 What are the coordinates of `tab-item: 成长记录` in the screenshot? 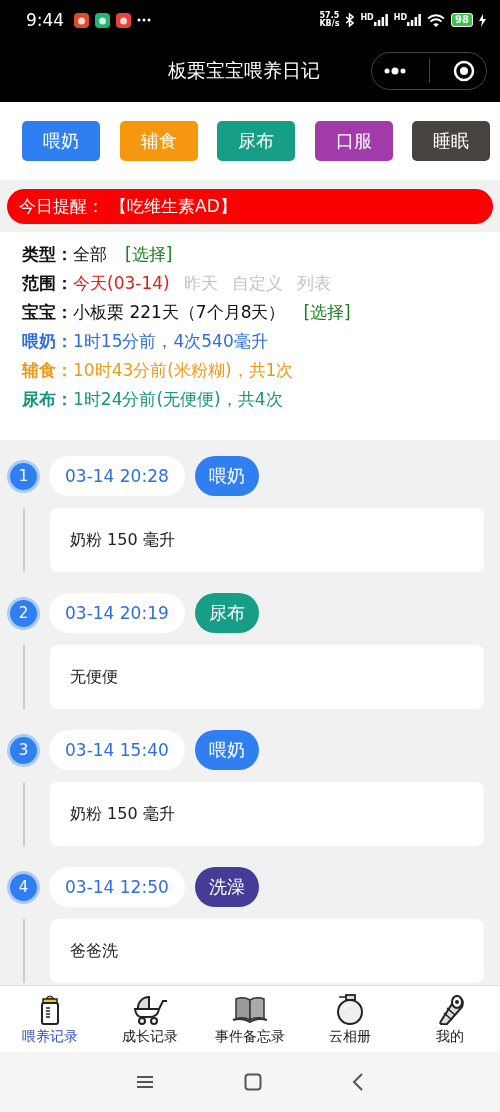 It's located at (150, 1019).